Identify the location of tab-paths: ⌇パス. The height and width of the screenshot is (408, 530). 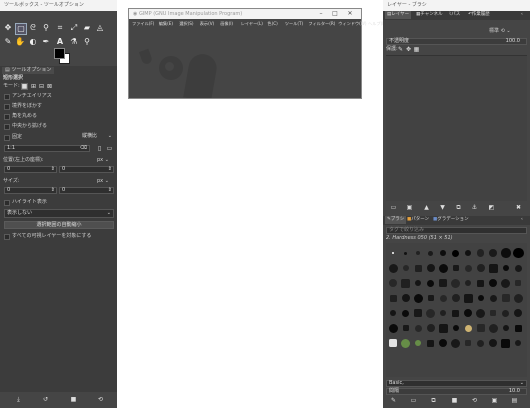
(454, 15).